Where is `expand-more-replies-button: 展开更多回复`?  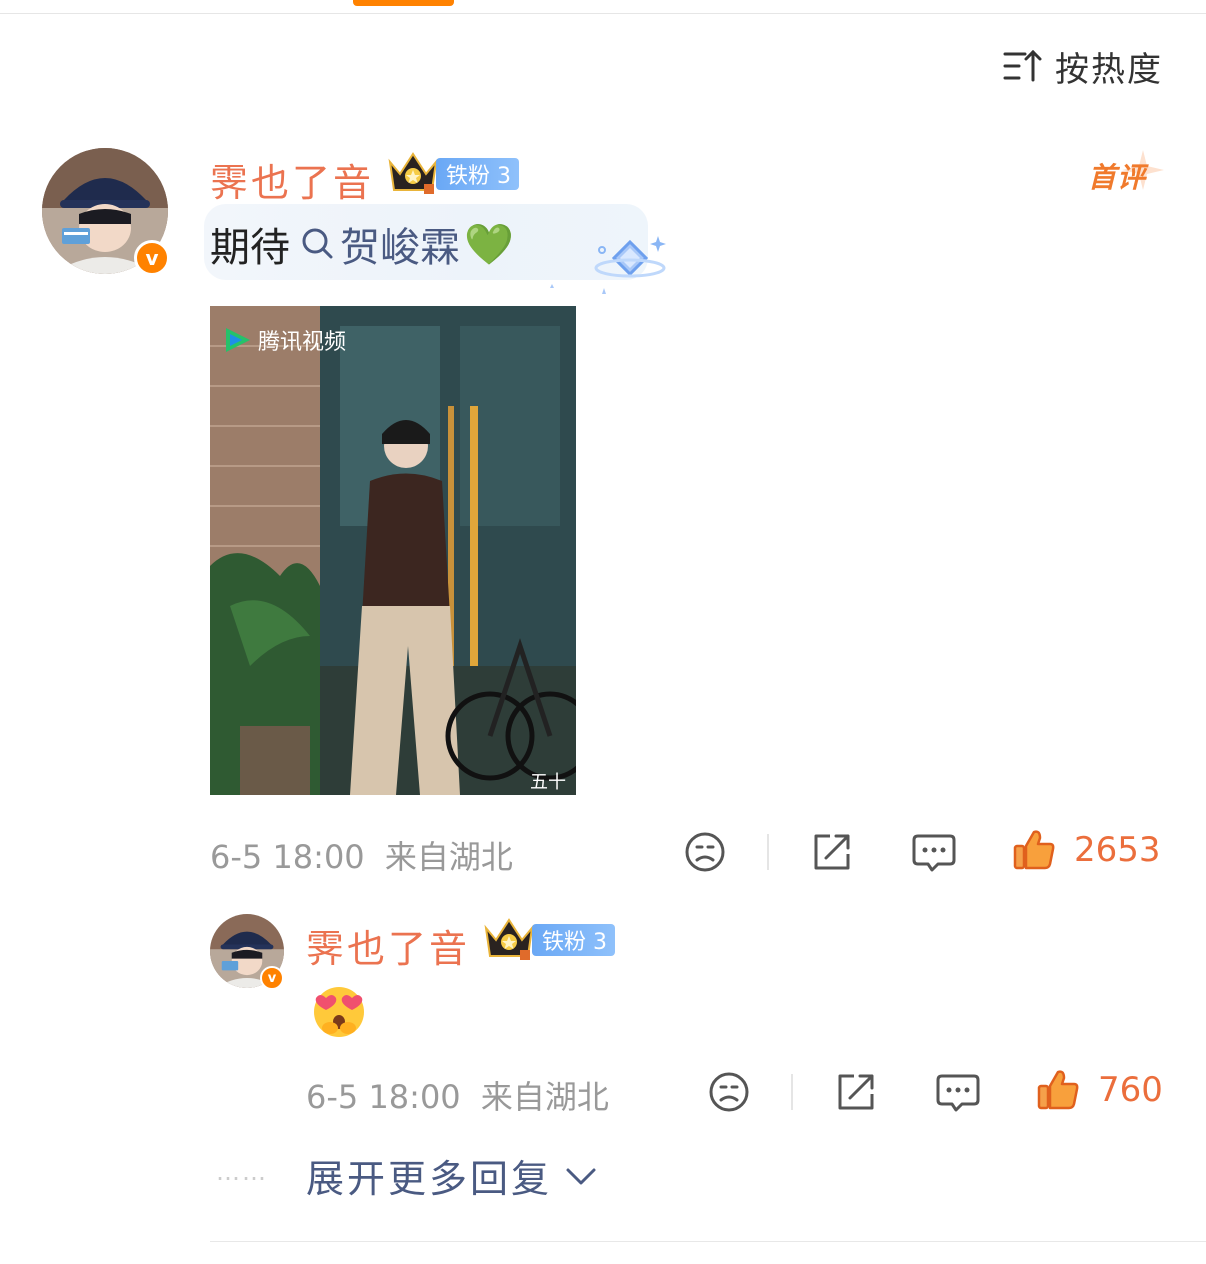
expand-more-replies-button: 展开更多回复 is located at coordinates (452, 1175).